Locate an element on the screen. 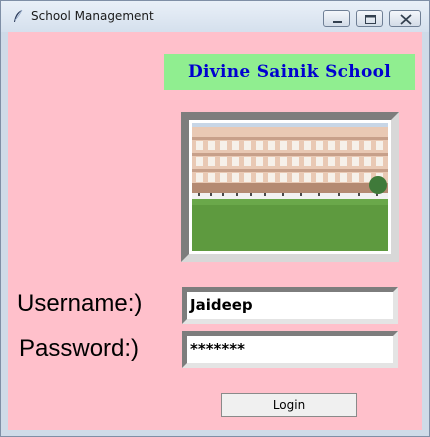 The image size is (430, 437). window-title: School Management is located at coordinates (92, 16).